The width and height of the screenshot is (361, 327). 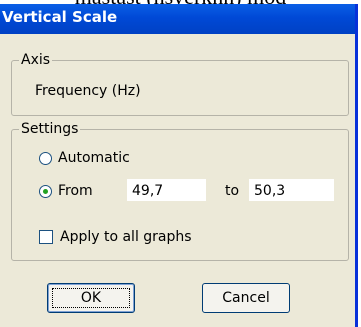 What do you see at coordinates (45, 158) in the screenshot?
I see `automatic-radio` at bounding box center [45, 158].